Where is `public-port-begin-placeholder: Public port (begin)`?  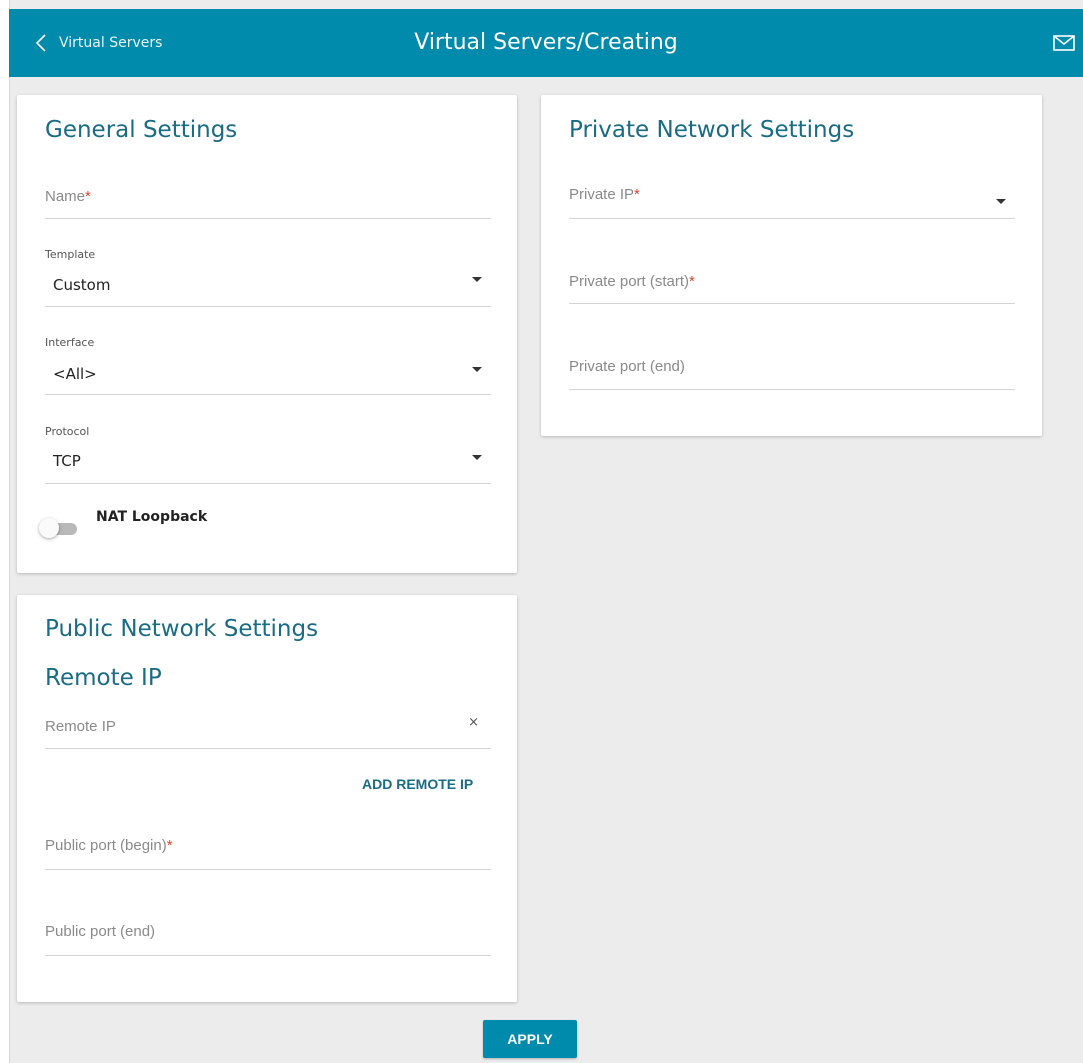 public-port-begin-placeholder: Public port (begin) is located at coordinates (106, 845).